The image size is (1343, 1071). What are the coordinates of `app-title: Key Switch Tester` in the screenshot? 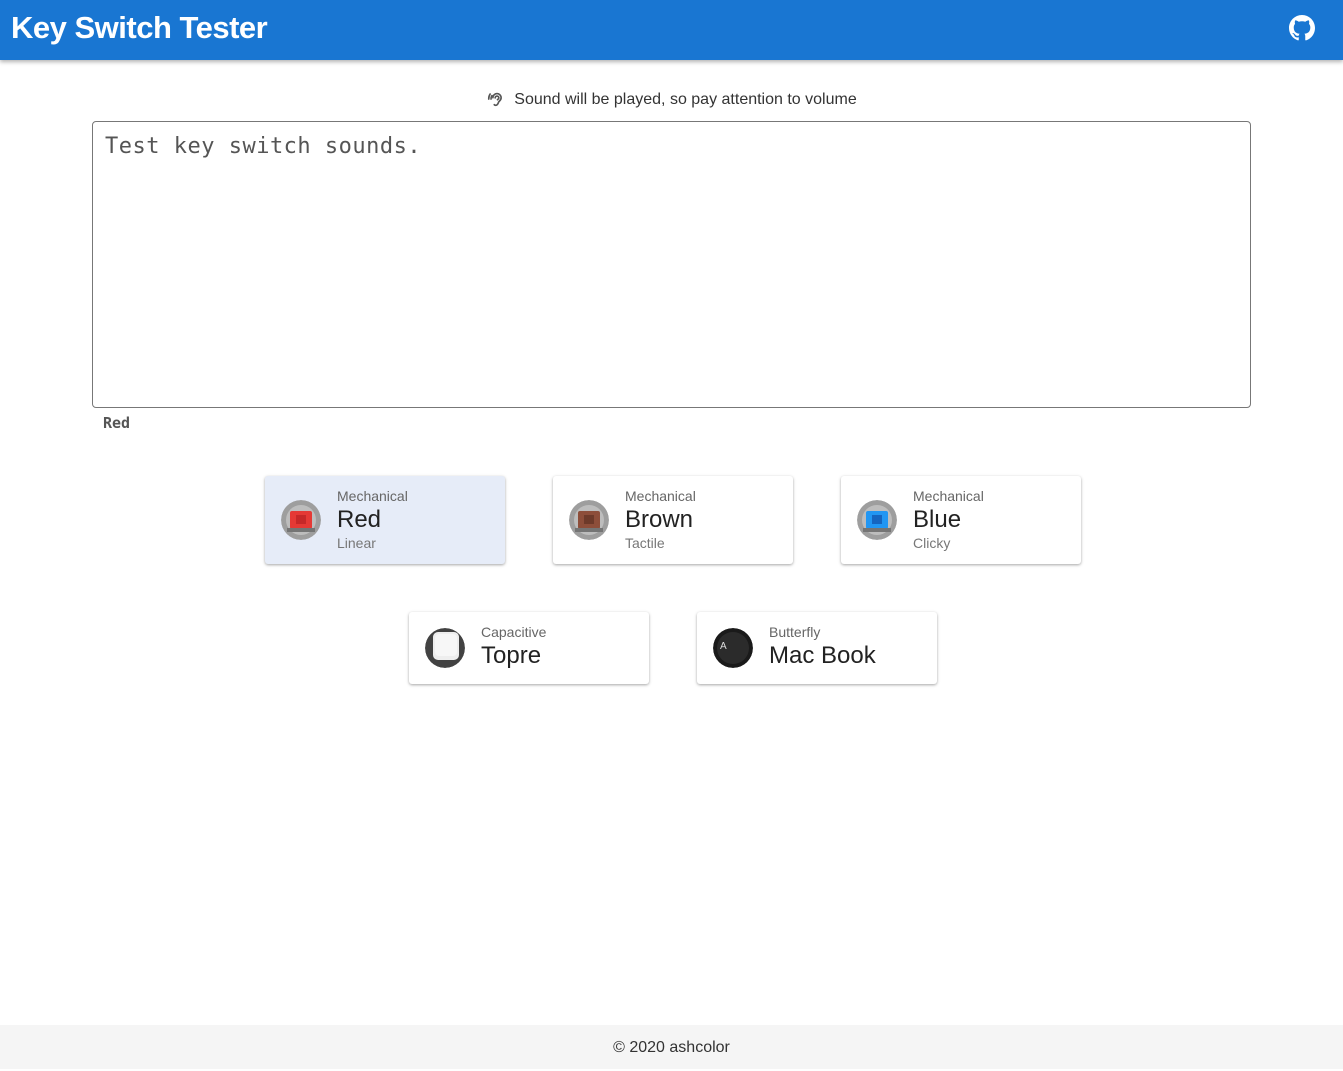 It's located at (139, 27).